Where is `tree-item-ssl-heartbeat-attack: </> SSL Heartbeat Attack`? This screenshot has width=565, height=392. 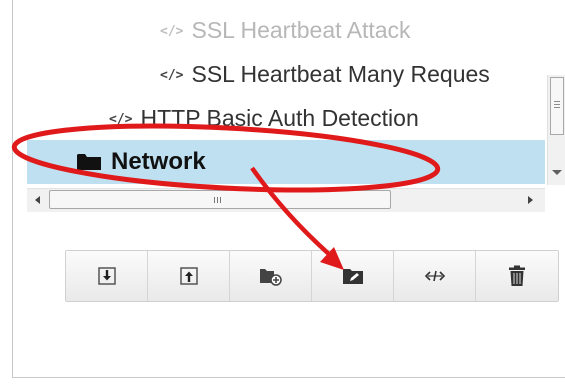 tree-item-ssl-heartbeat-attack: </> SSL Heartbeat Attack is located at coordinates (285, 30).